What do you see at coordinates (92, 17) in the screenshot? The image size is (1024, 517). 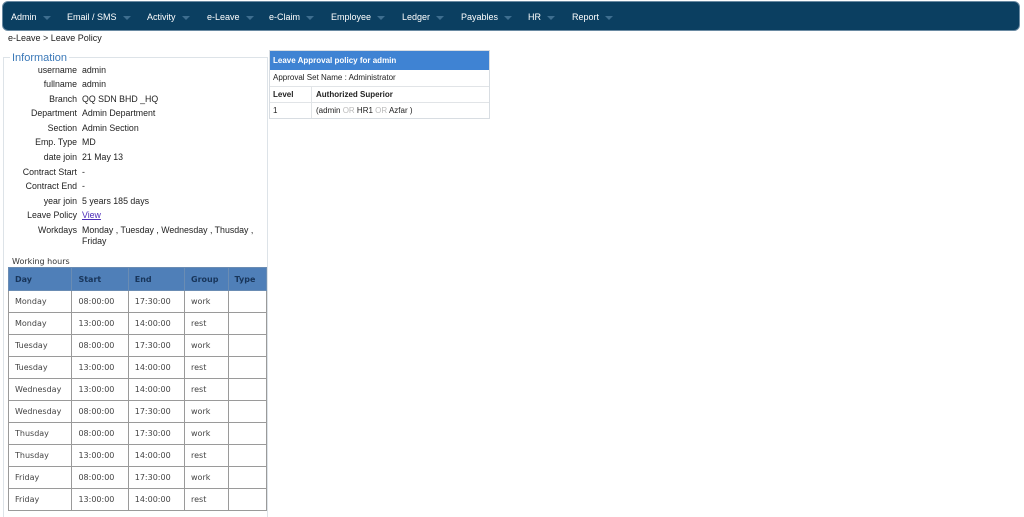 I see `nav-email-sms-label: Email / SMS` at bounding box center [92, 17].